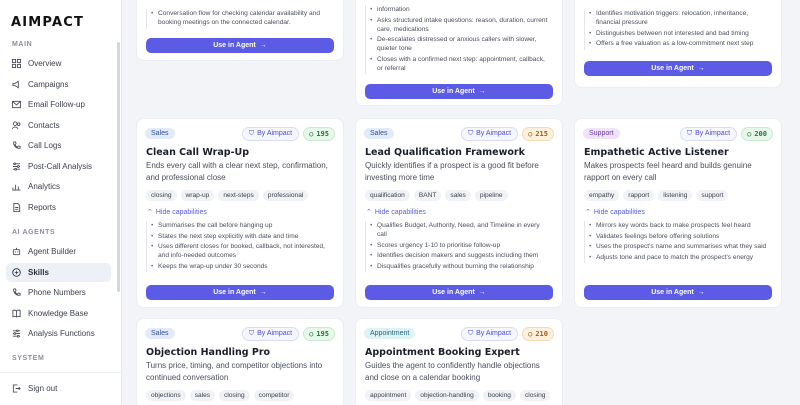 The image size is (800, 405). Describe the element at coordinates (319, 333) in the screenshot. I see `score-badge: ○ 195` at that location.